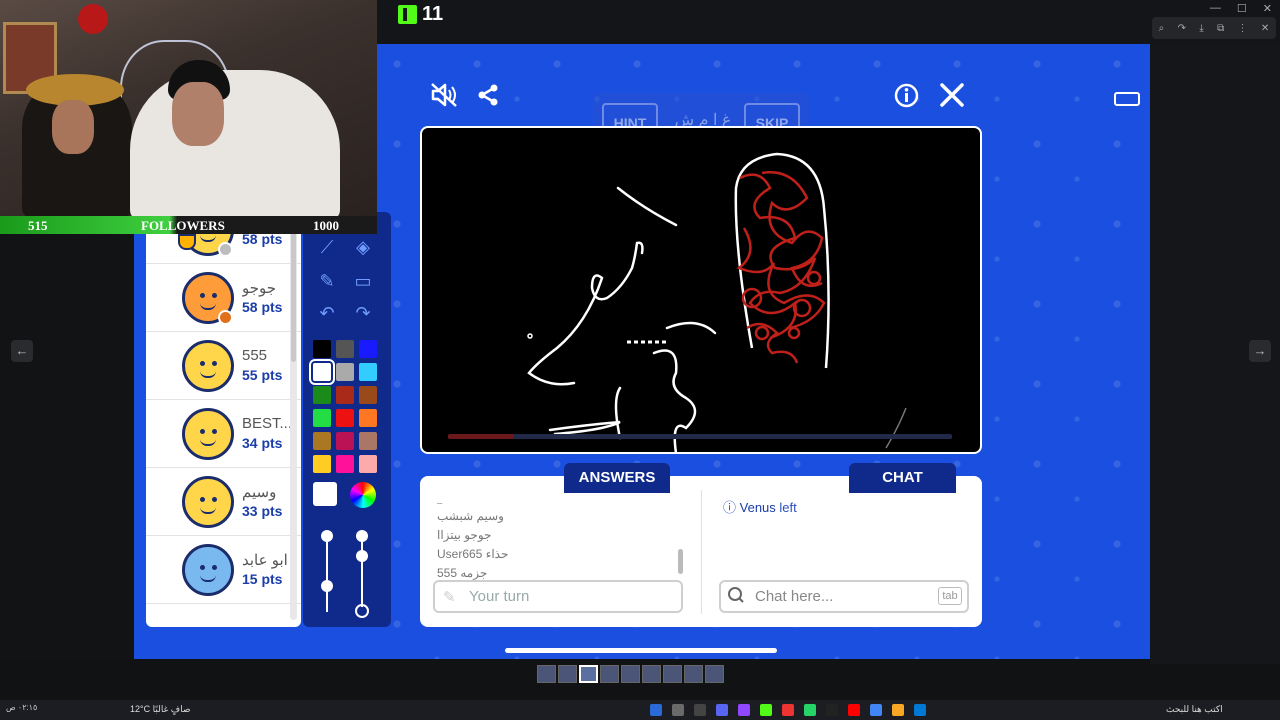  I want to click on trophy-icon, so click(187, 242).